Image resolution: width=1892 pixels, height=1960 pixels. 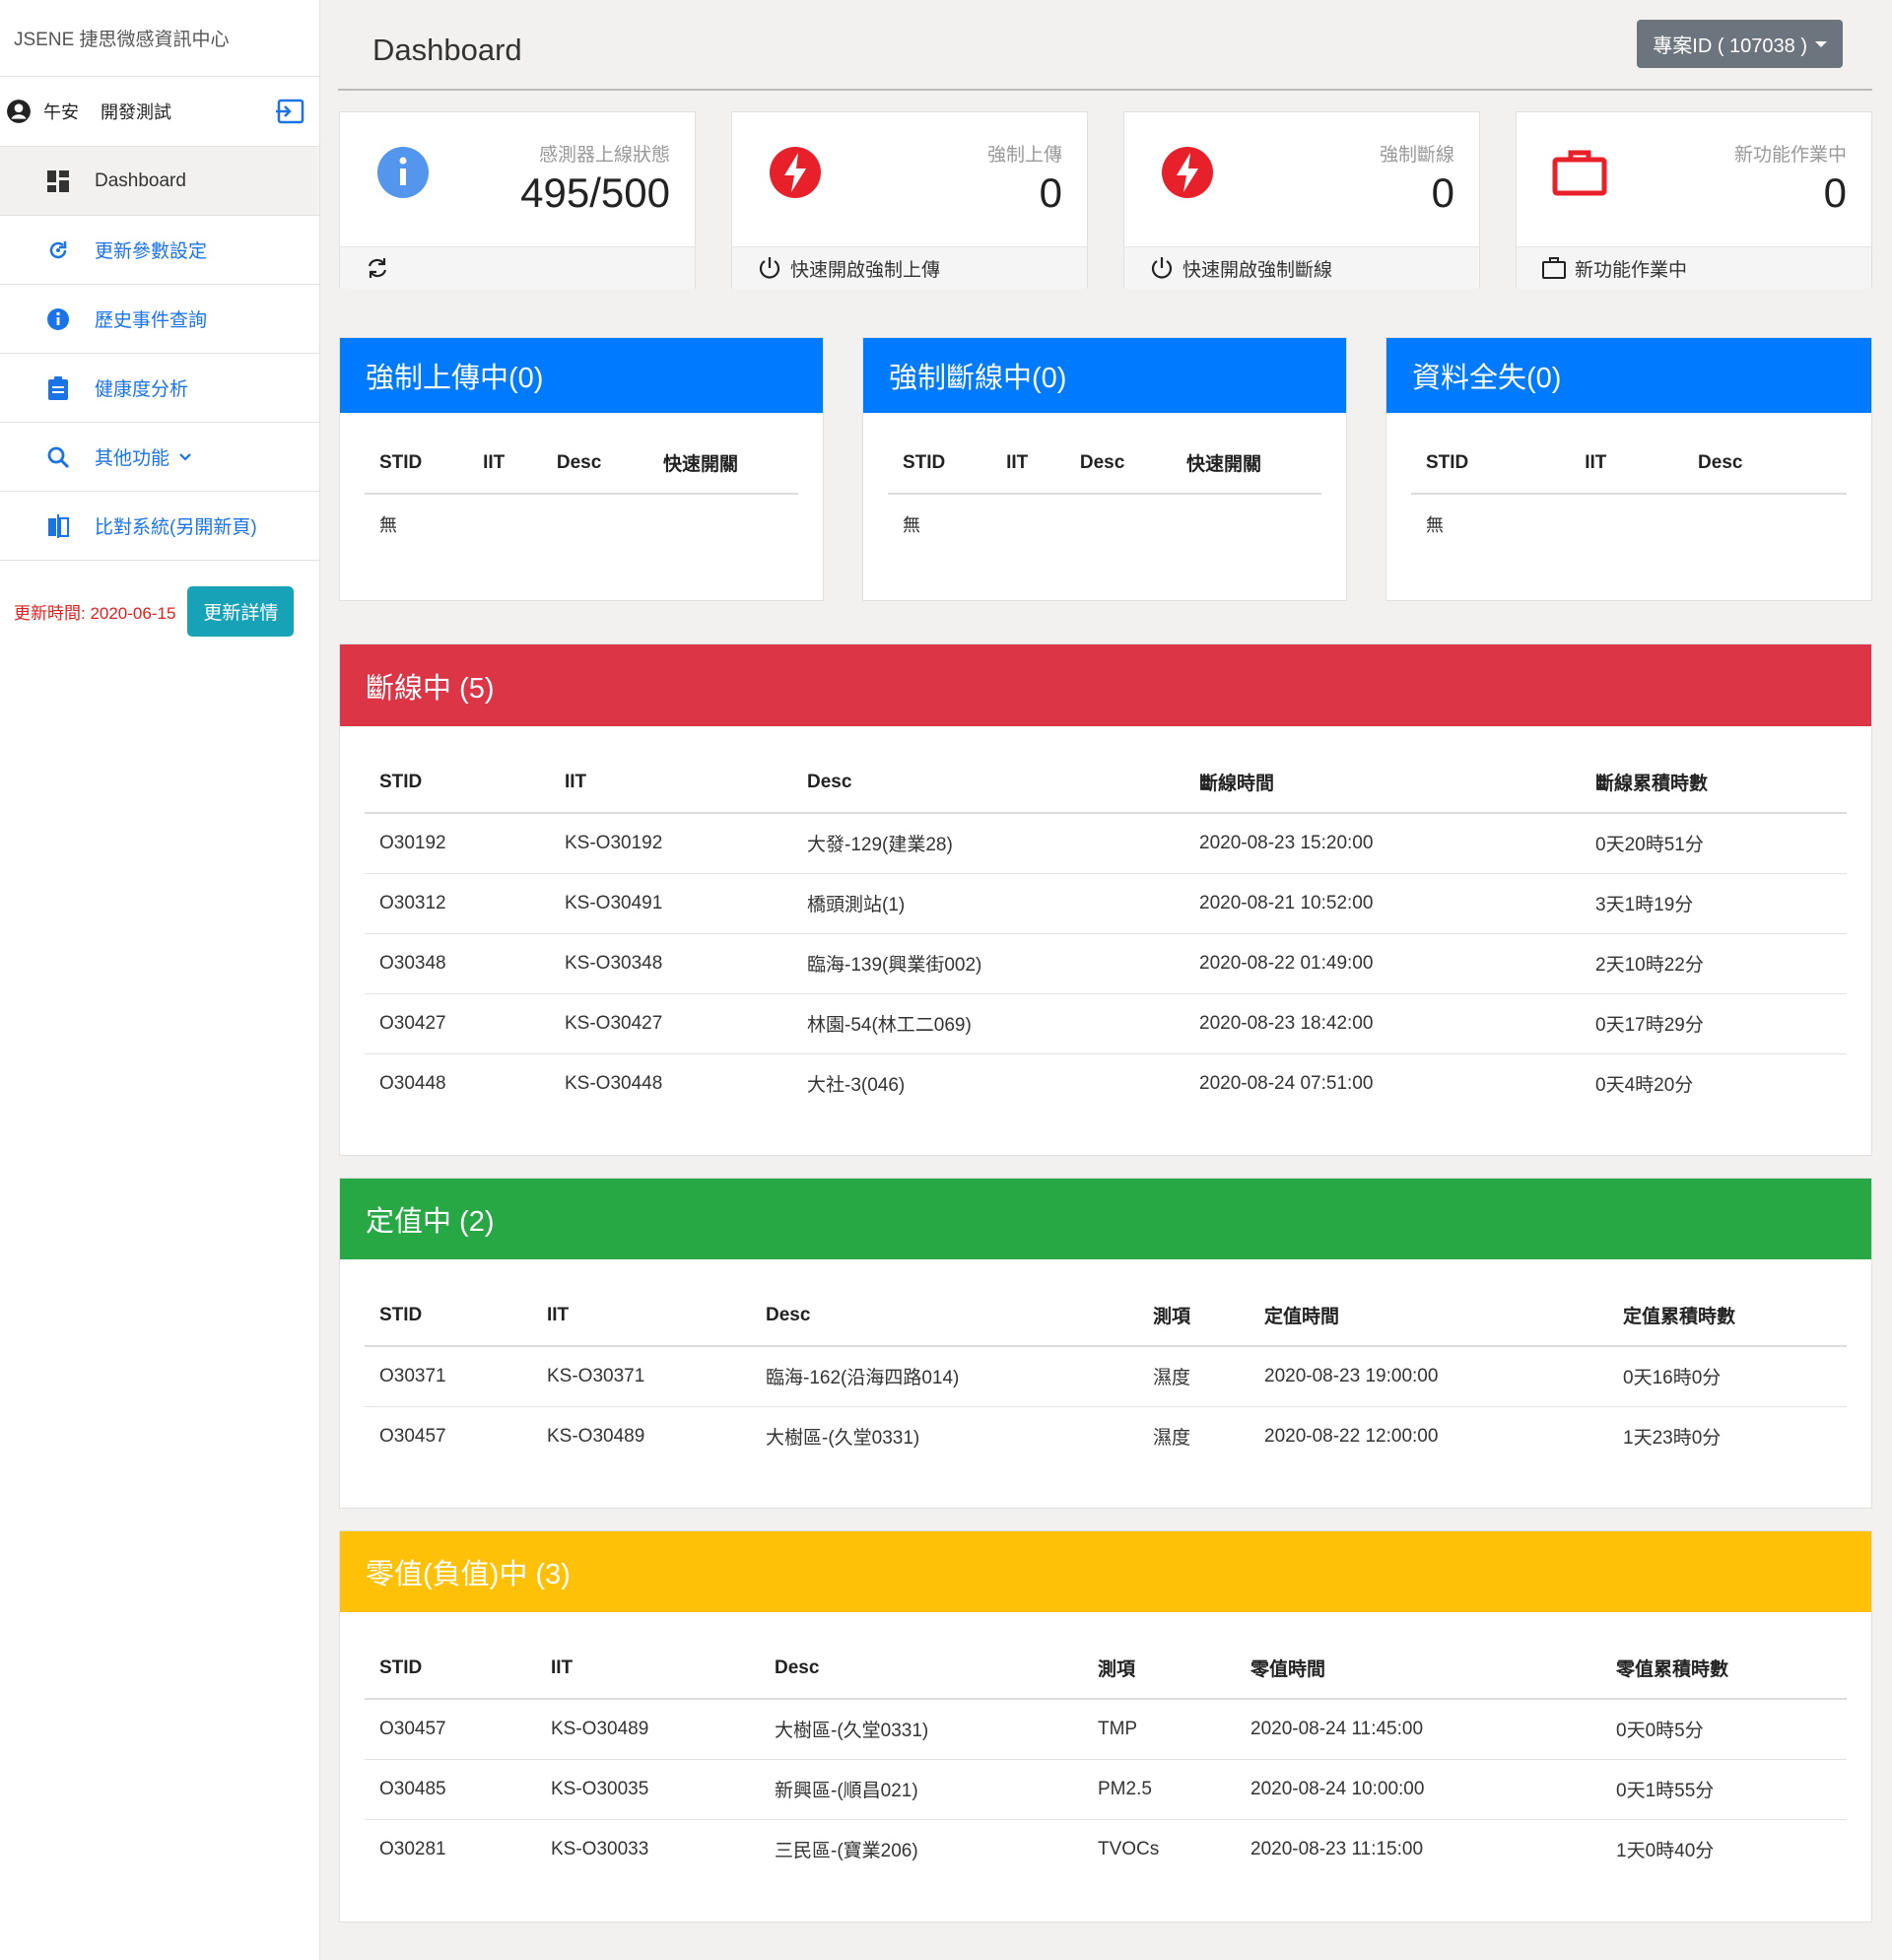 I want to click on greeting-text: 午安, so click(x=61, y=112).